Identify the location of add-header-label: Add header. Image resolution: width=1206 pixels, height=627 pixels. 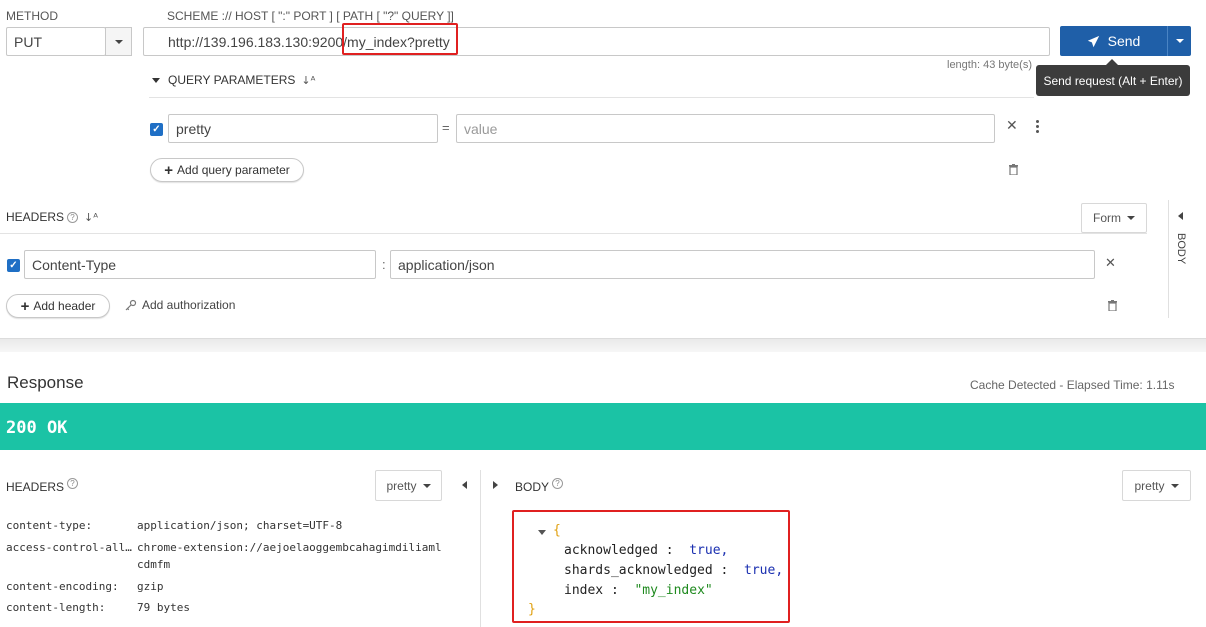
(64, 306).